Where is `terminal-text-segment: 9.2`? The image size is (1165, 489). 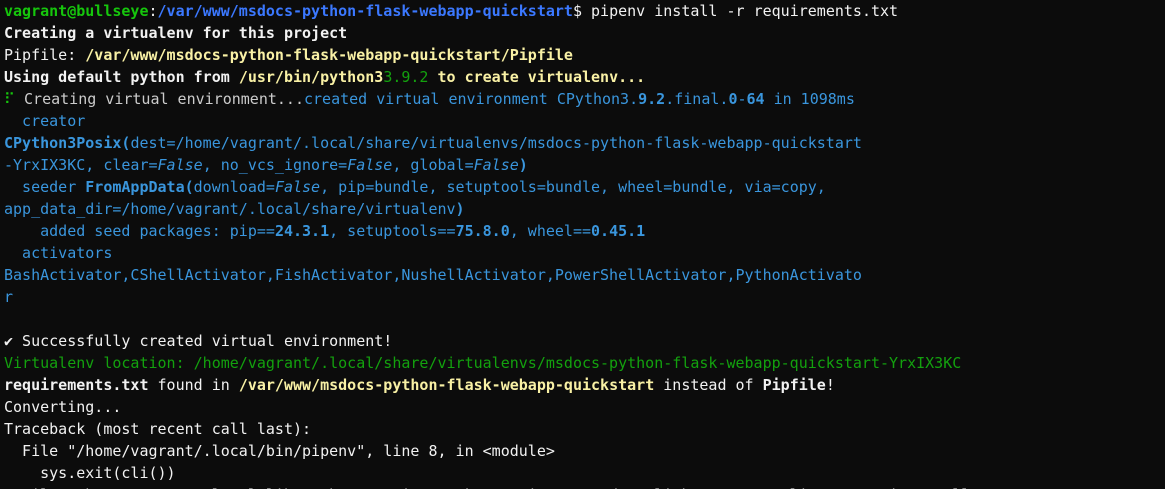
terminal-text-segment: 9.2 is located at coordinates (652, 99).